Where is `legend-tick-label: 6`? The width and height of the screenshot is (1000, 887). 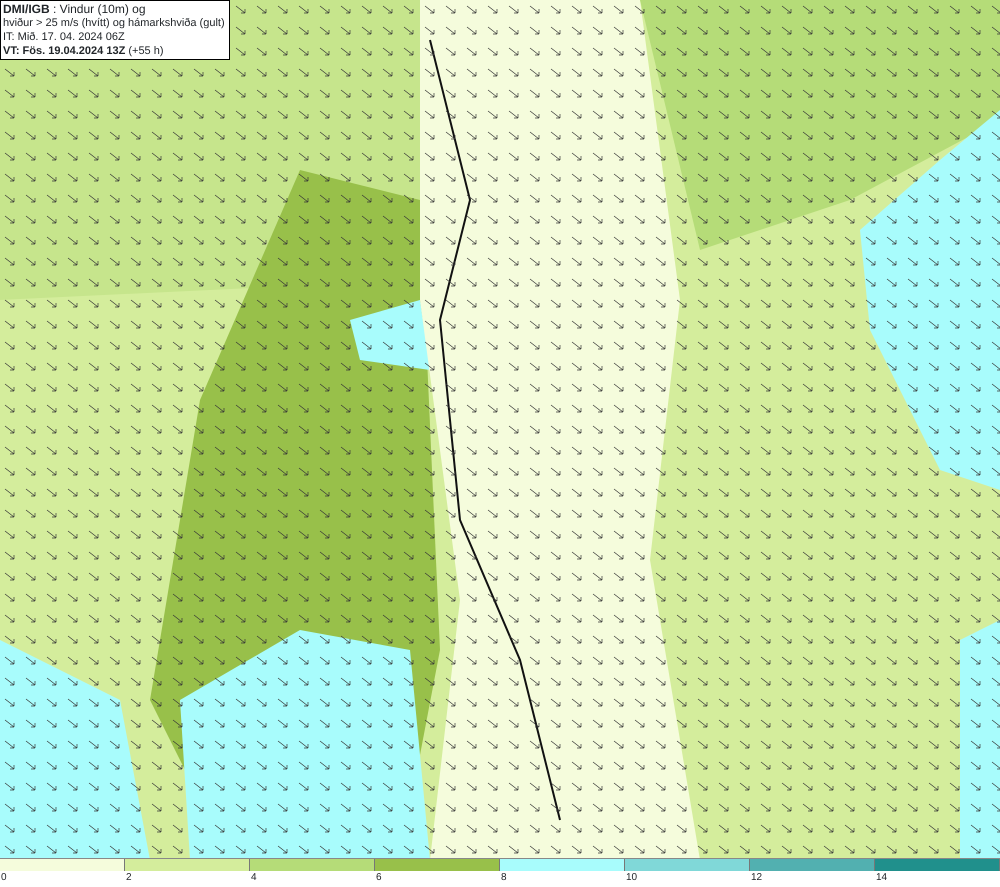 legend-tick-label: 6 is located at coordinates (379, 878).